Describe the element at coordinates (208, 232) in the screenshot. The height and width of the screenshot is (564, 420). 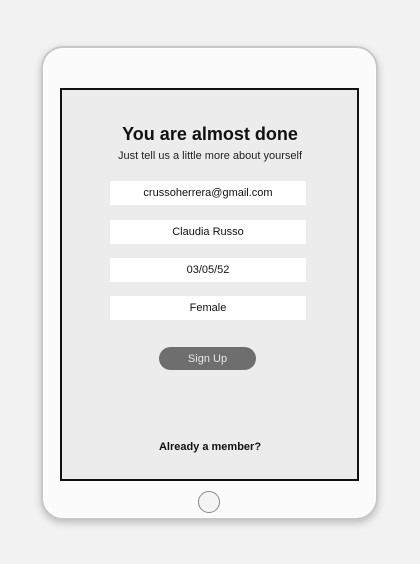
I see `name-field` at that location.